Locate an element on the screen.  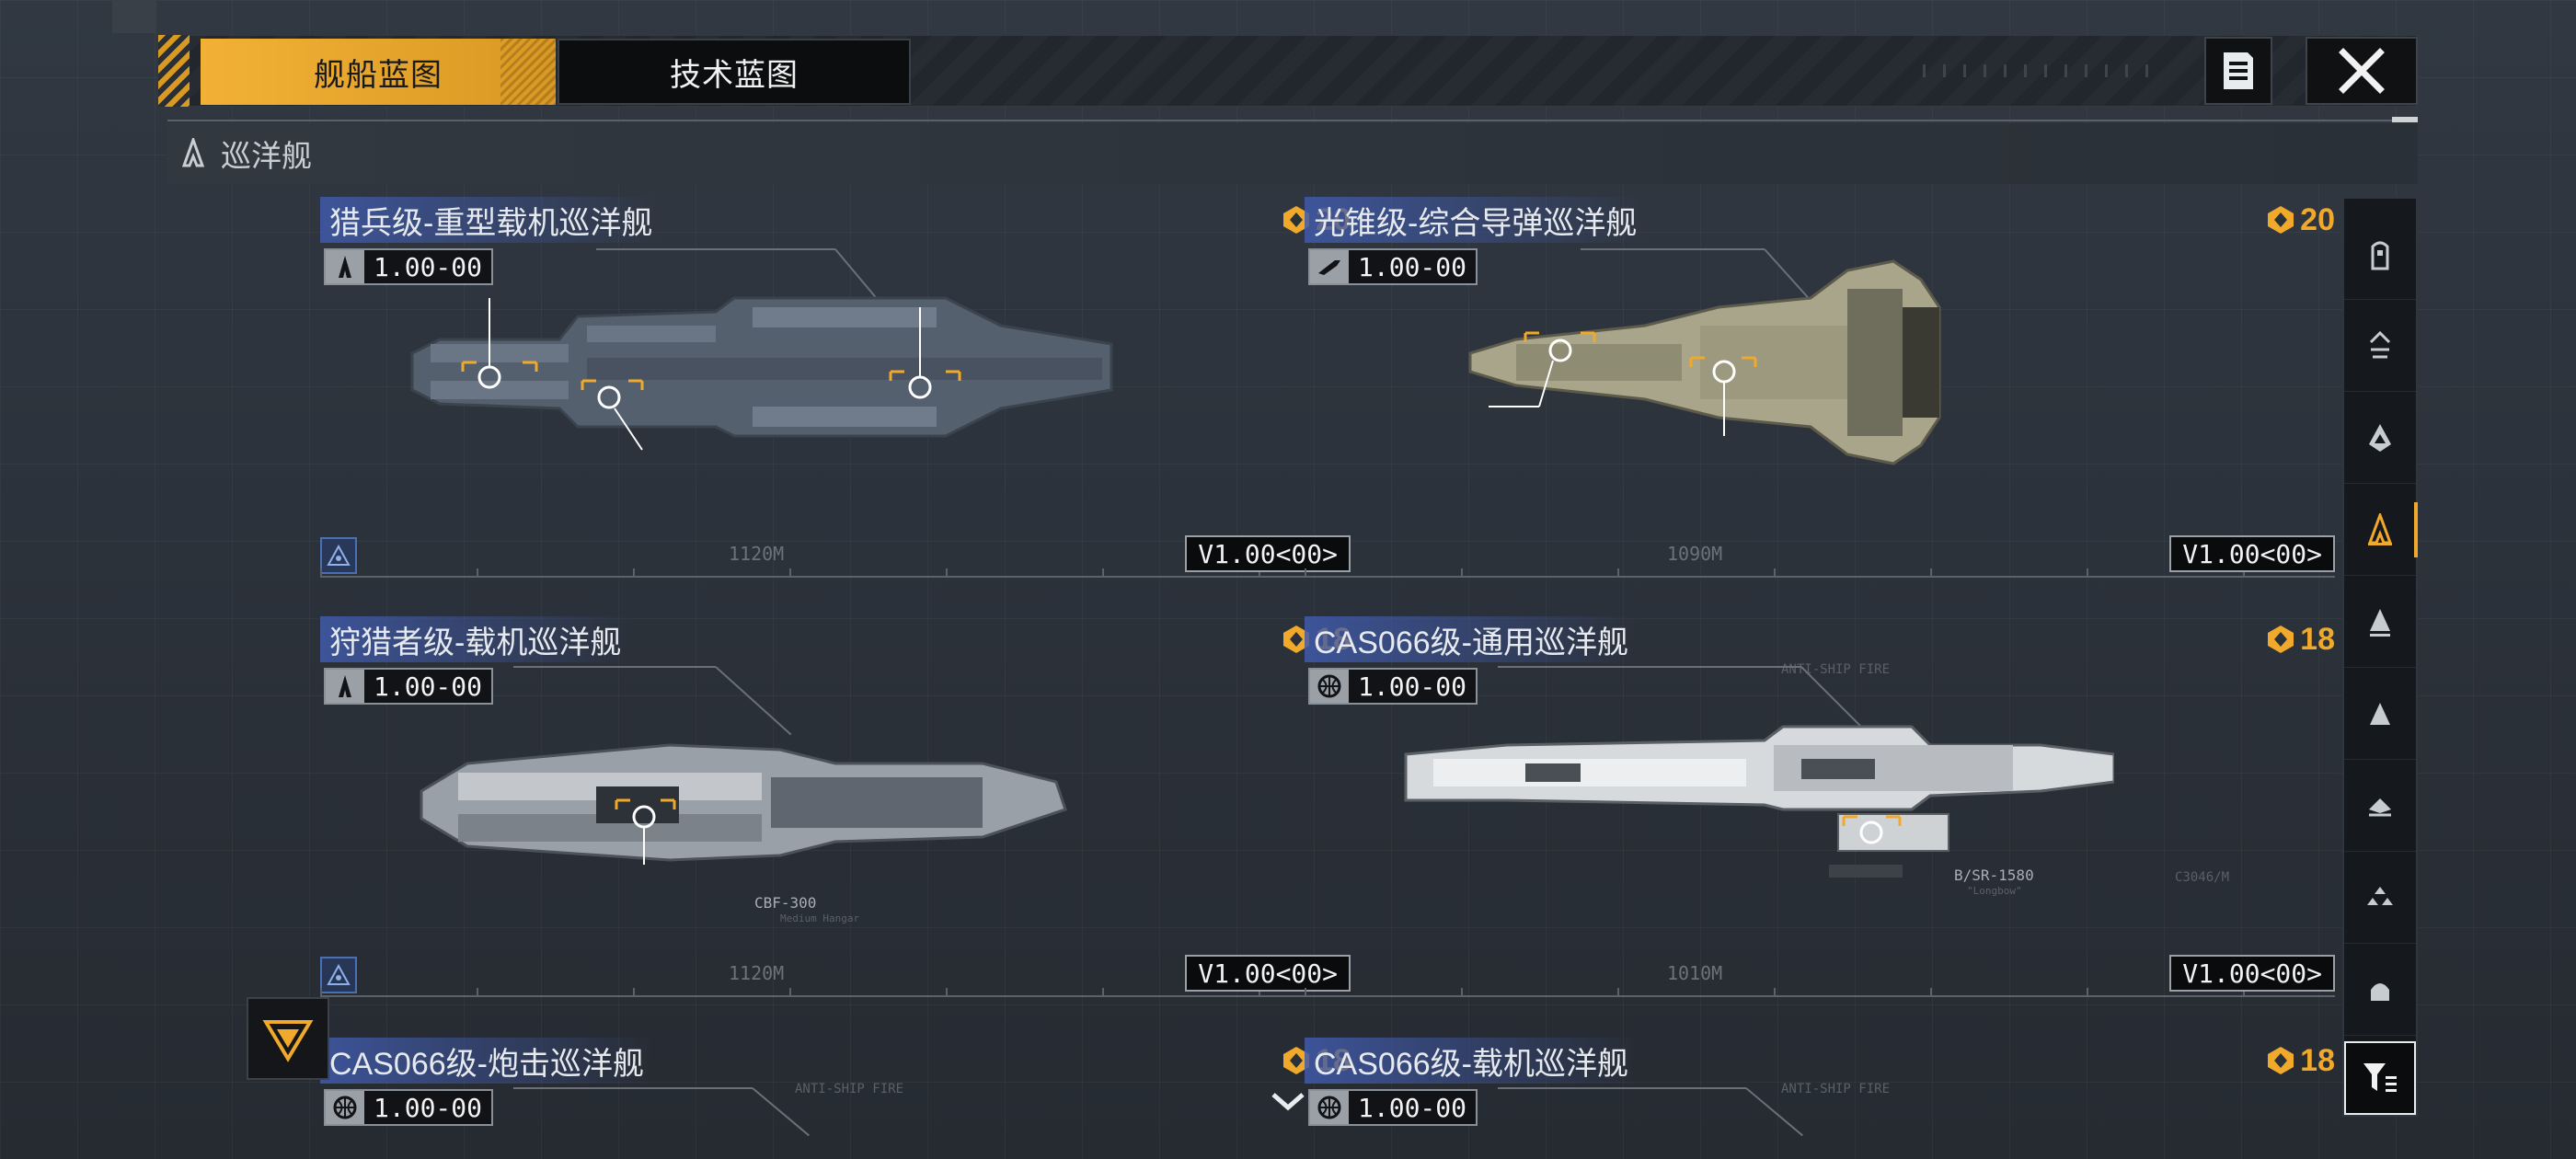
category-header: 巡洋舰 is located at coordinates (1292, 153).